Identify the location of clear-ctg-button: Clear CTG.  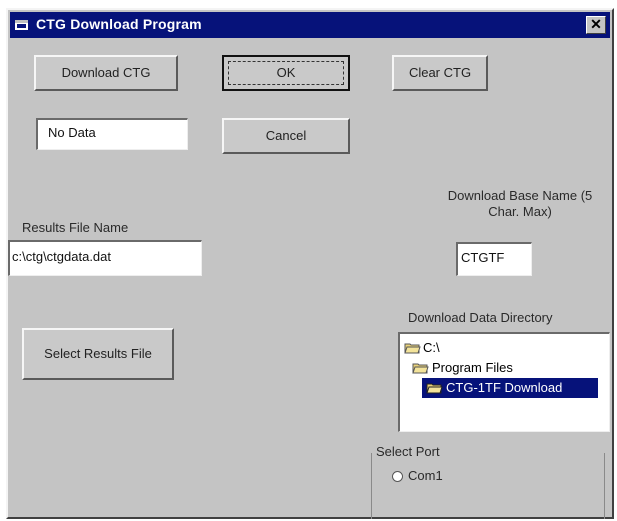
(440, 73).